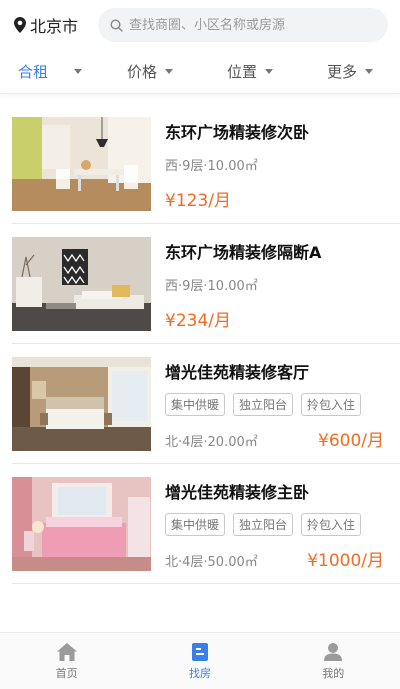 Image resolution: width=400 pixels, height=689 pixels. I want to click on tab-find-house: 找房, so click(199, 661).